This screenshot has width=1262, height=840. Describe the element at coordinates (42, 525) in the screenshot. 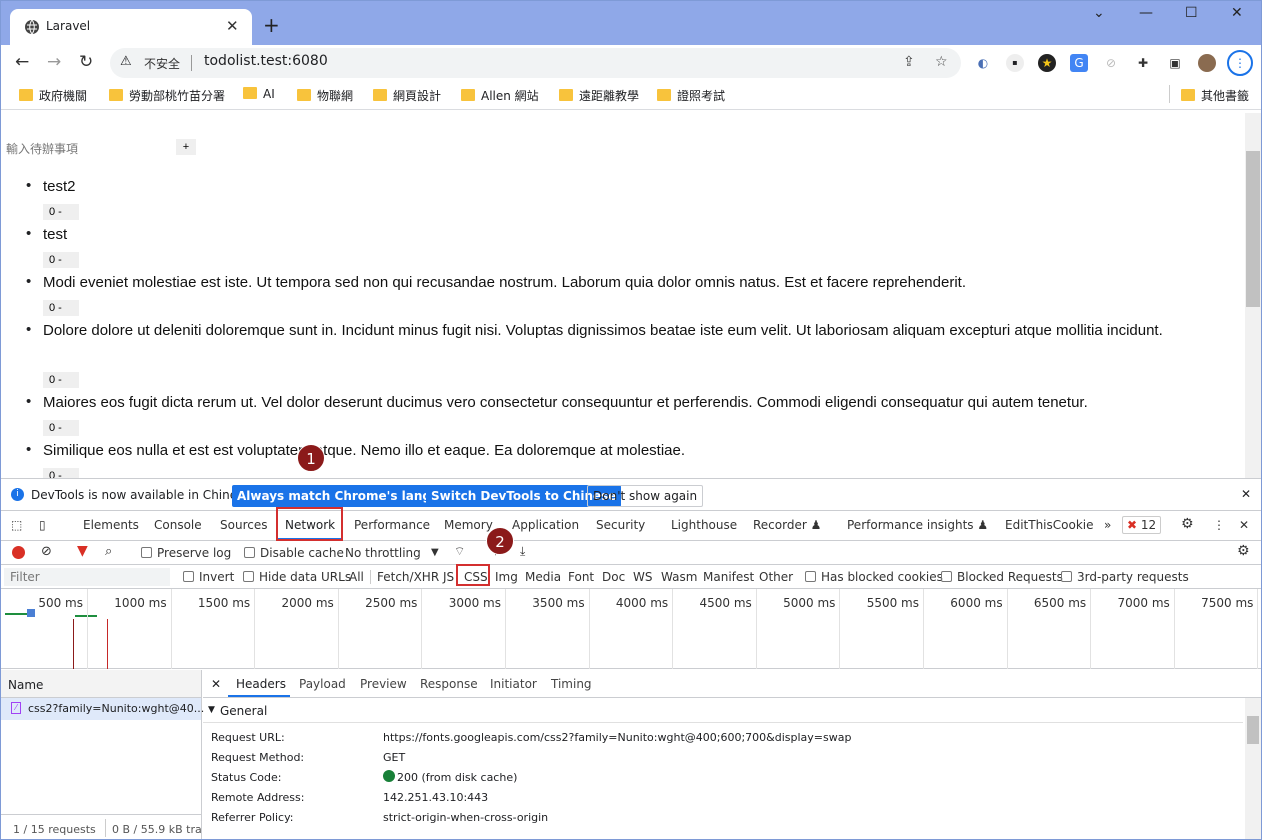

I see `device-toolbar-icon: ▯` at that location.